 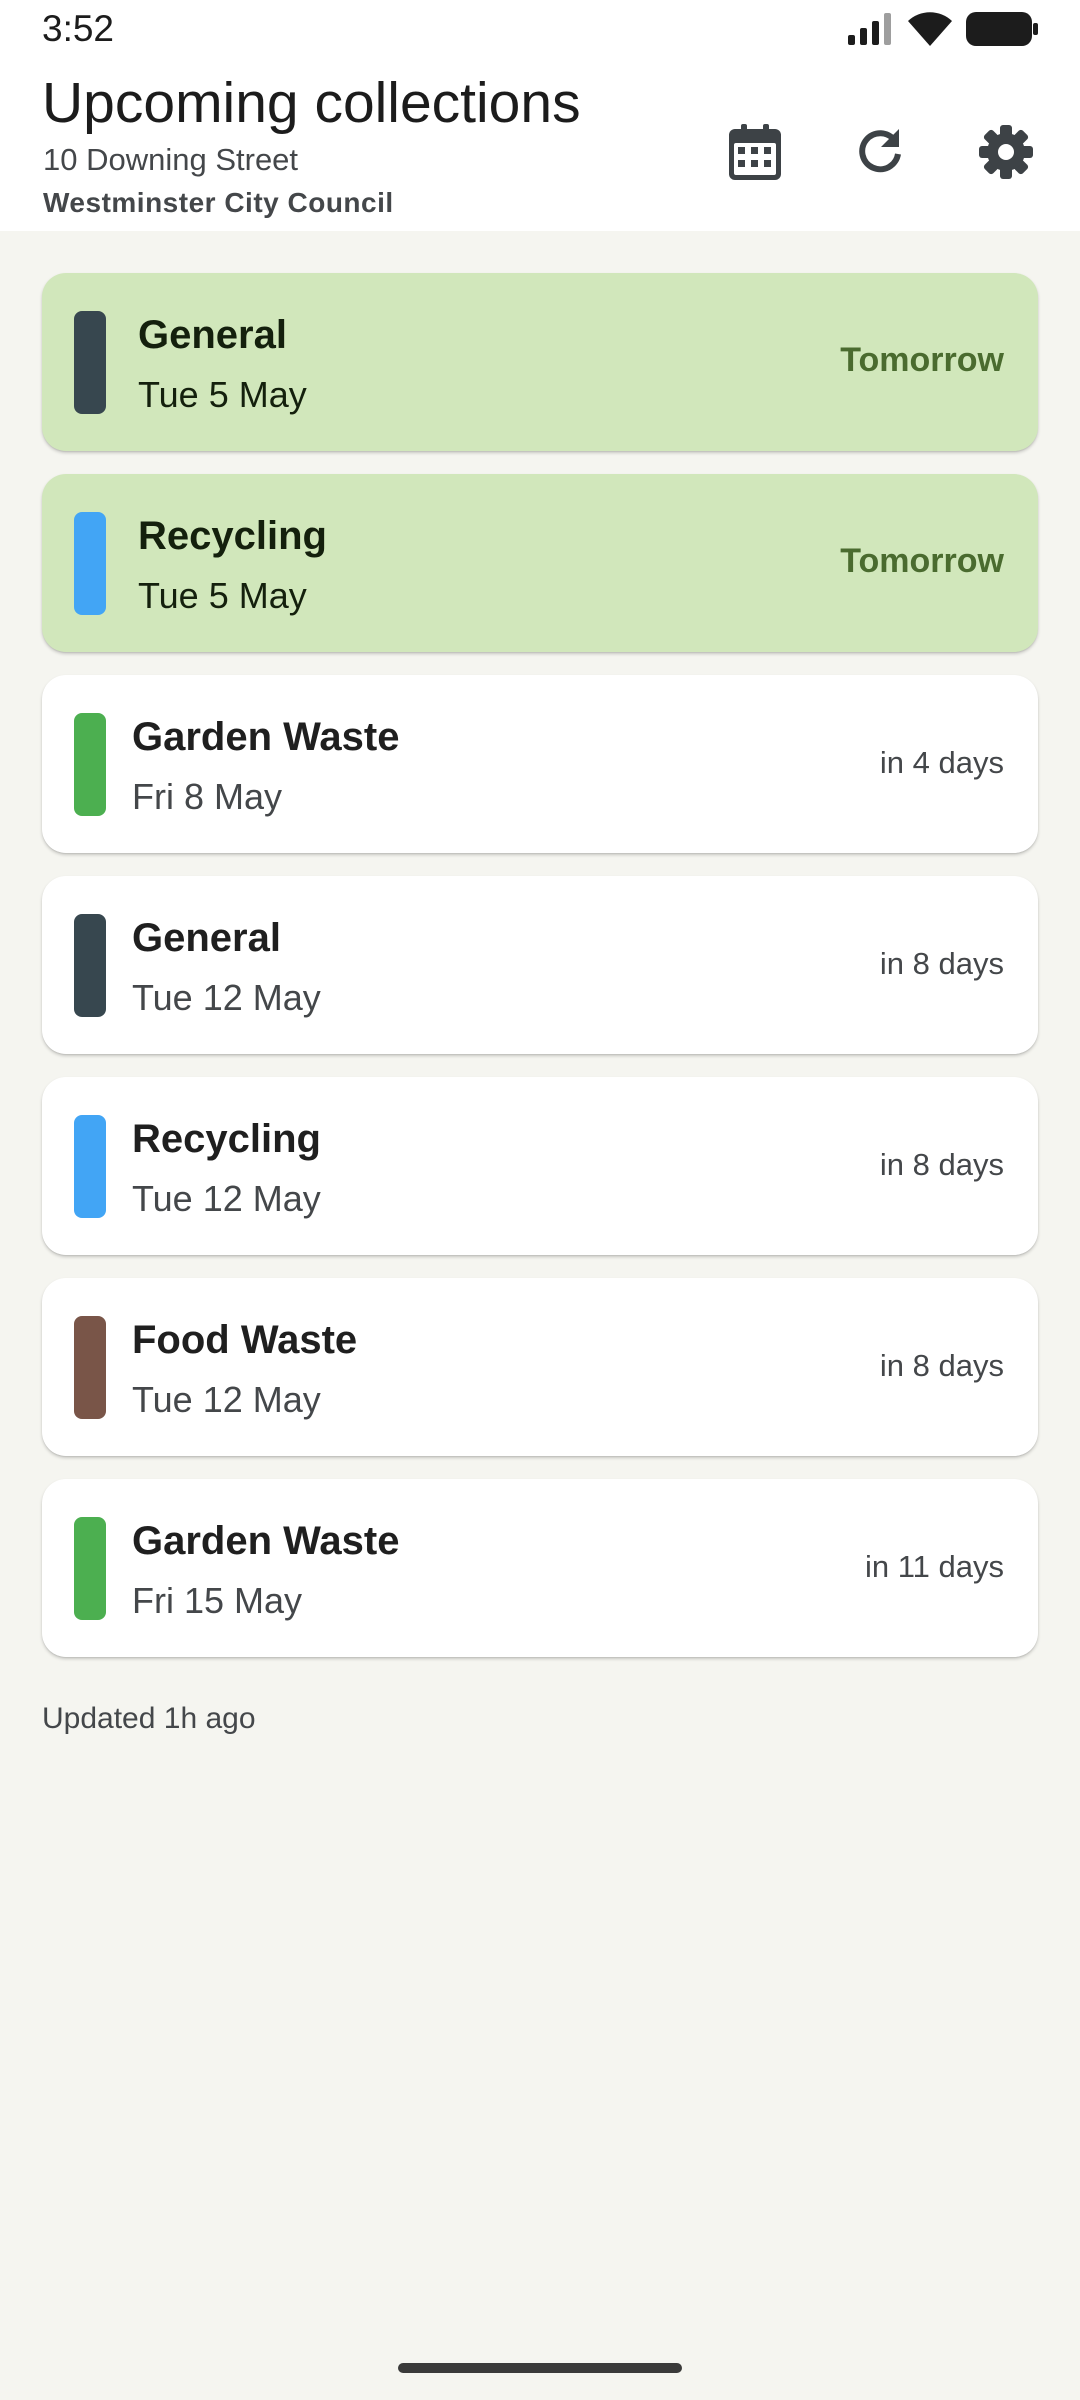 I want to click on settings-button, so click(x=1006, y=154).